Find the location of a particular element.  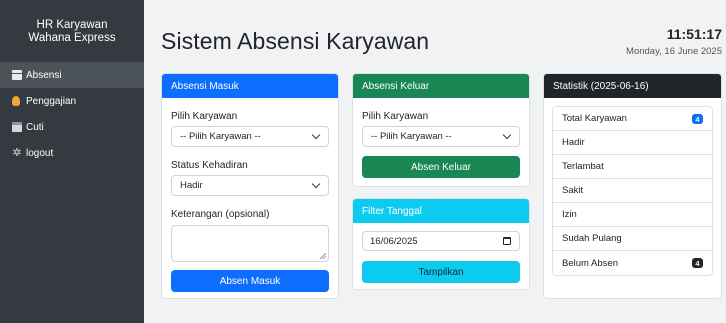

sidebar-item-label: Absensi is located at coordinates (44, 75).